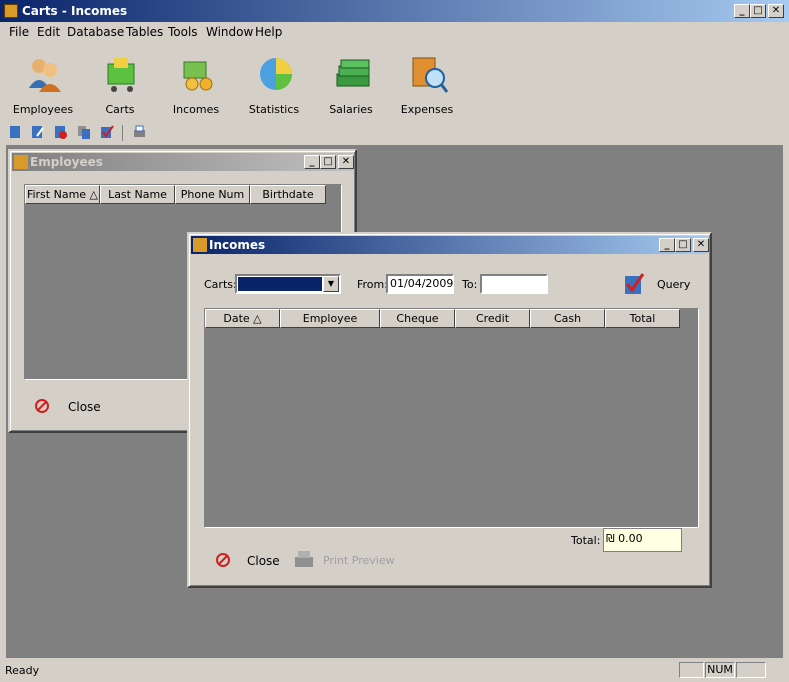  What do you see at coordinates (353, 73) in the screenshot?
I see `money-stack-icon` at bounding box center [353, 73].